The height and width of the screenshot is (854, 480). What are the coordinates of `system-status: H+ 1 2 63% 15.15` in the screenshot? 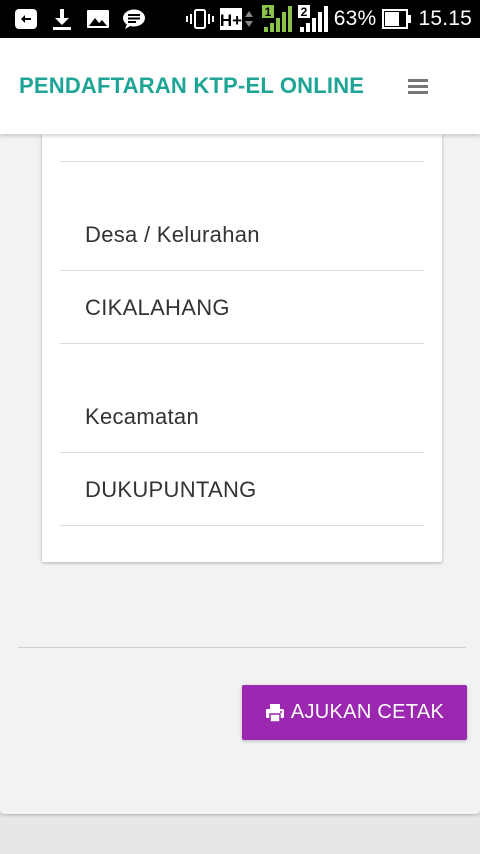 It's located at (328, 19).